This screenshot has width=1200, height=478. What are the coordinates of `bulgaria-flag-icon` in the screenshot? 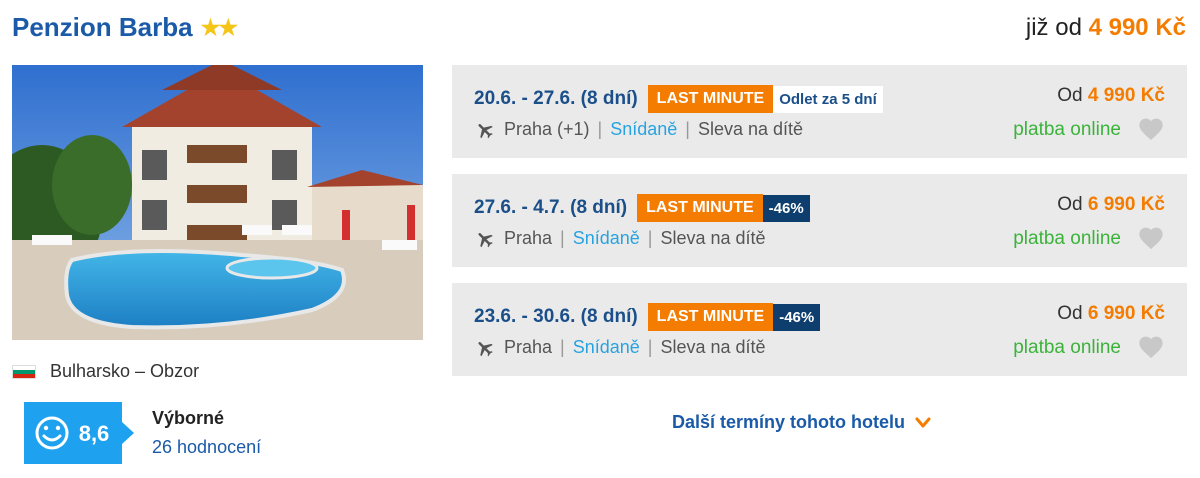 It's located at (24, 371).